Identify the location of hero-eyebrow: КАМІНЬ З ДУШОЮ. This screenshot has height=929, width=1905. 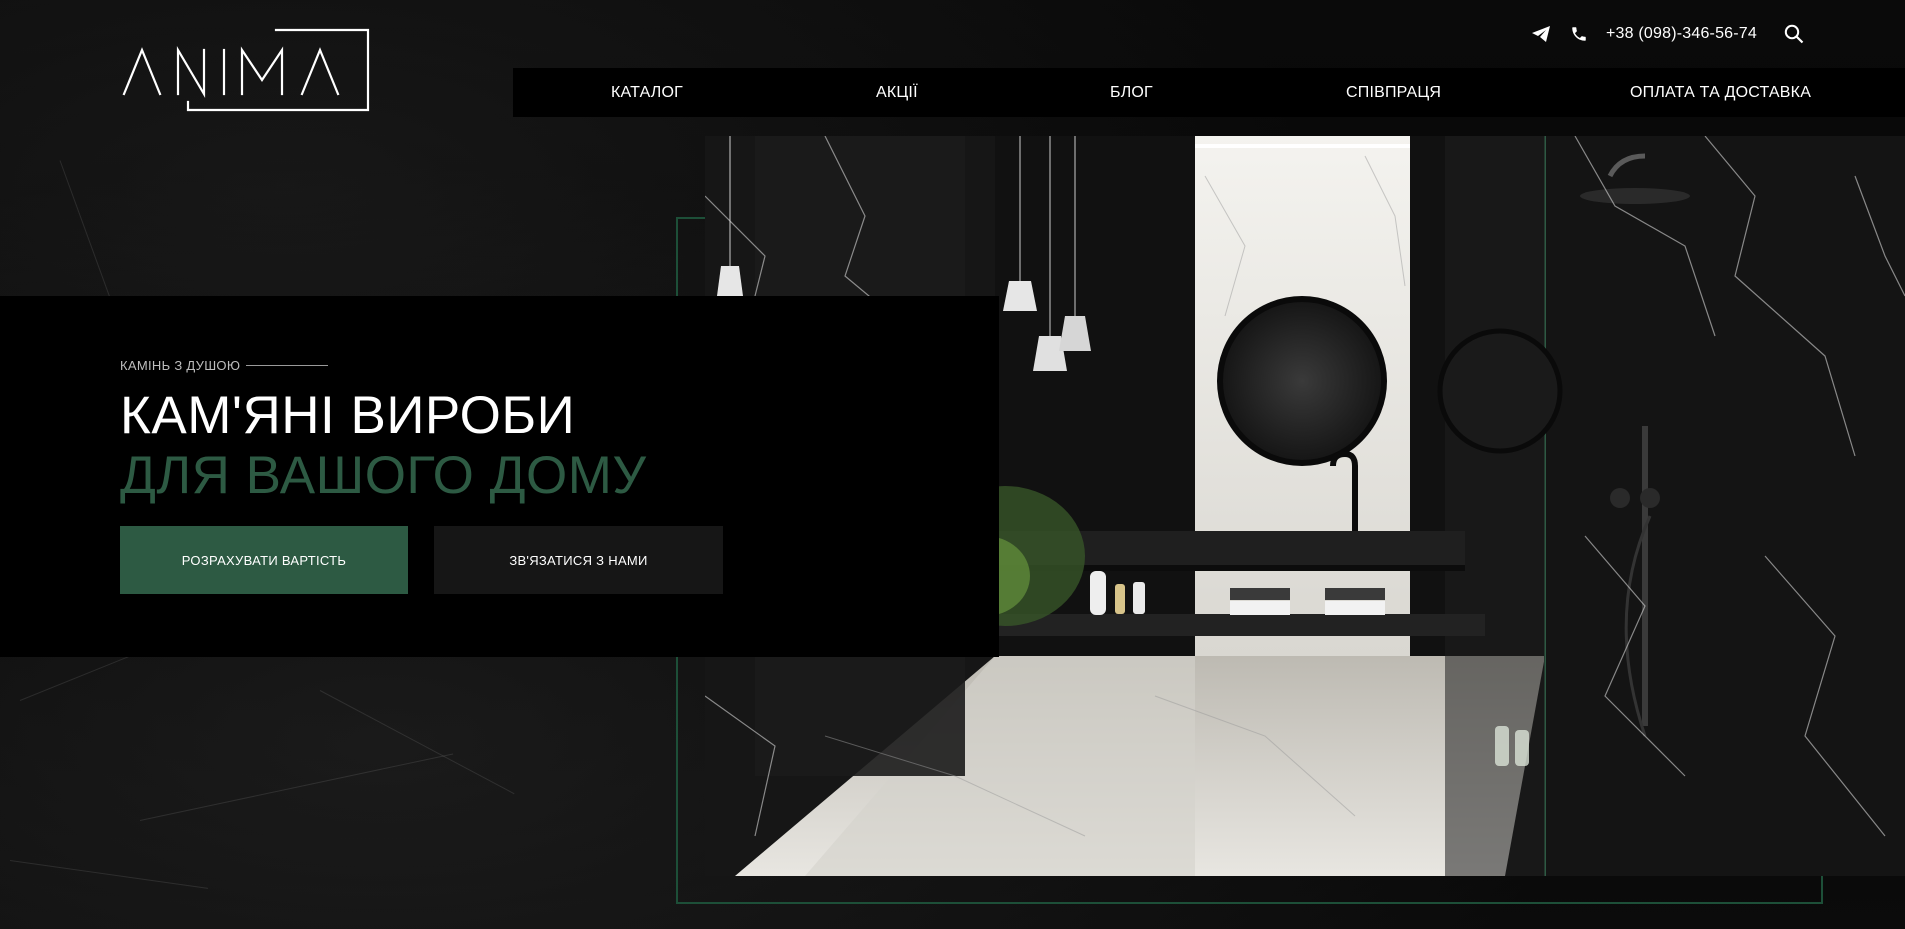
(224, 365).